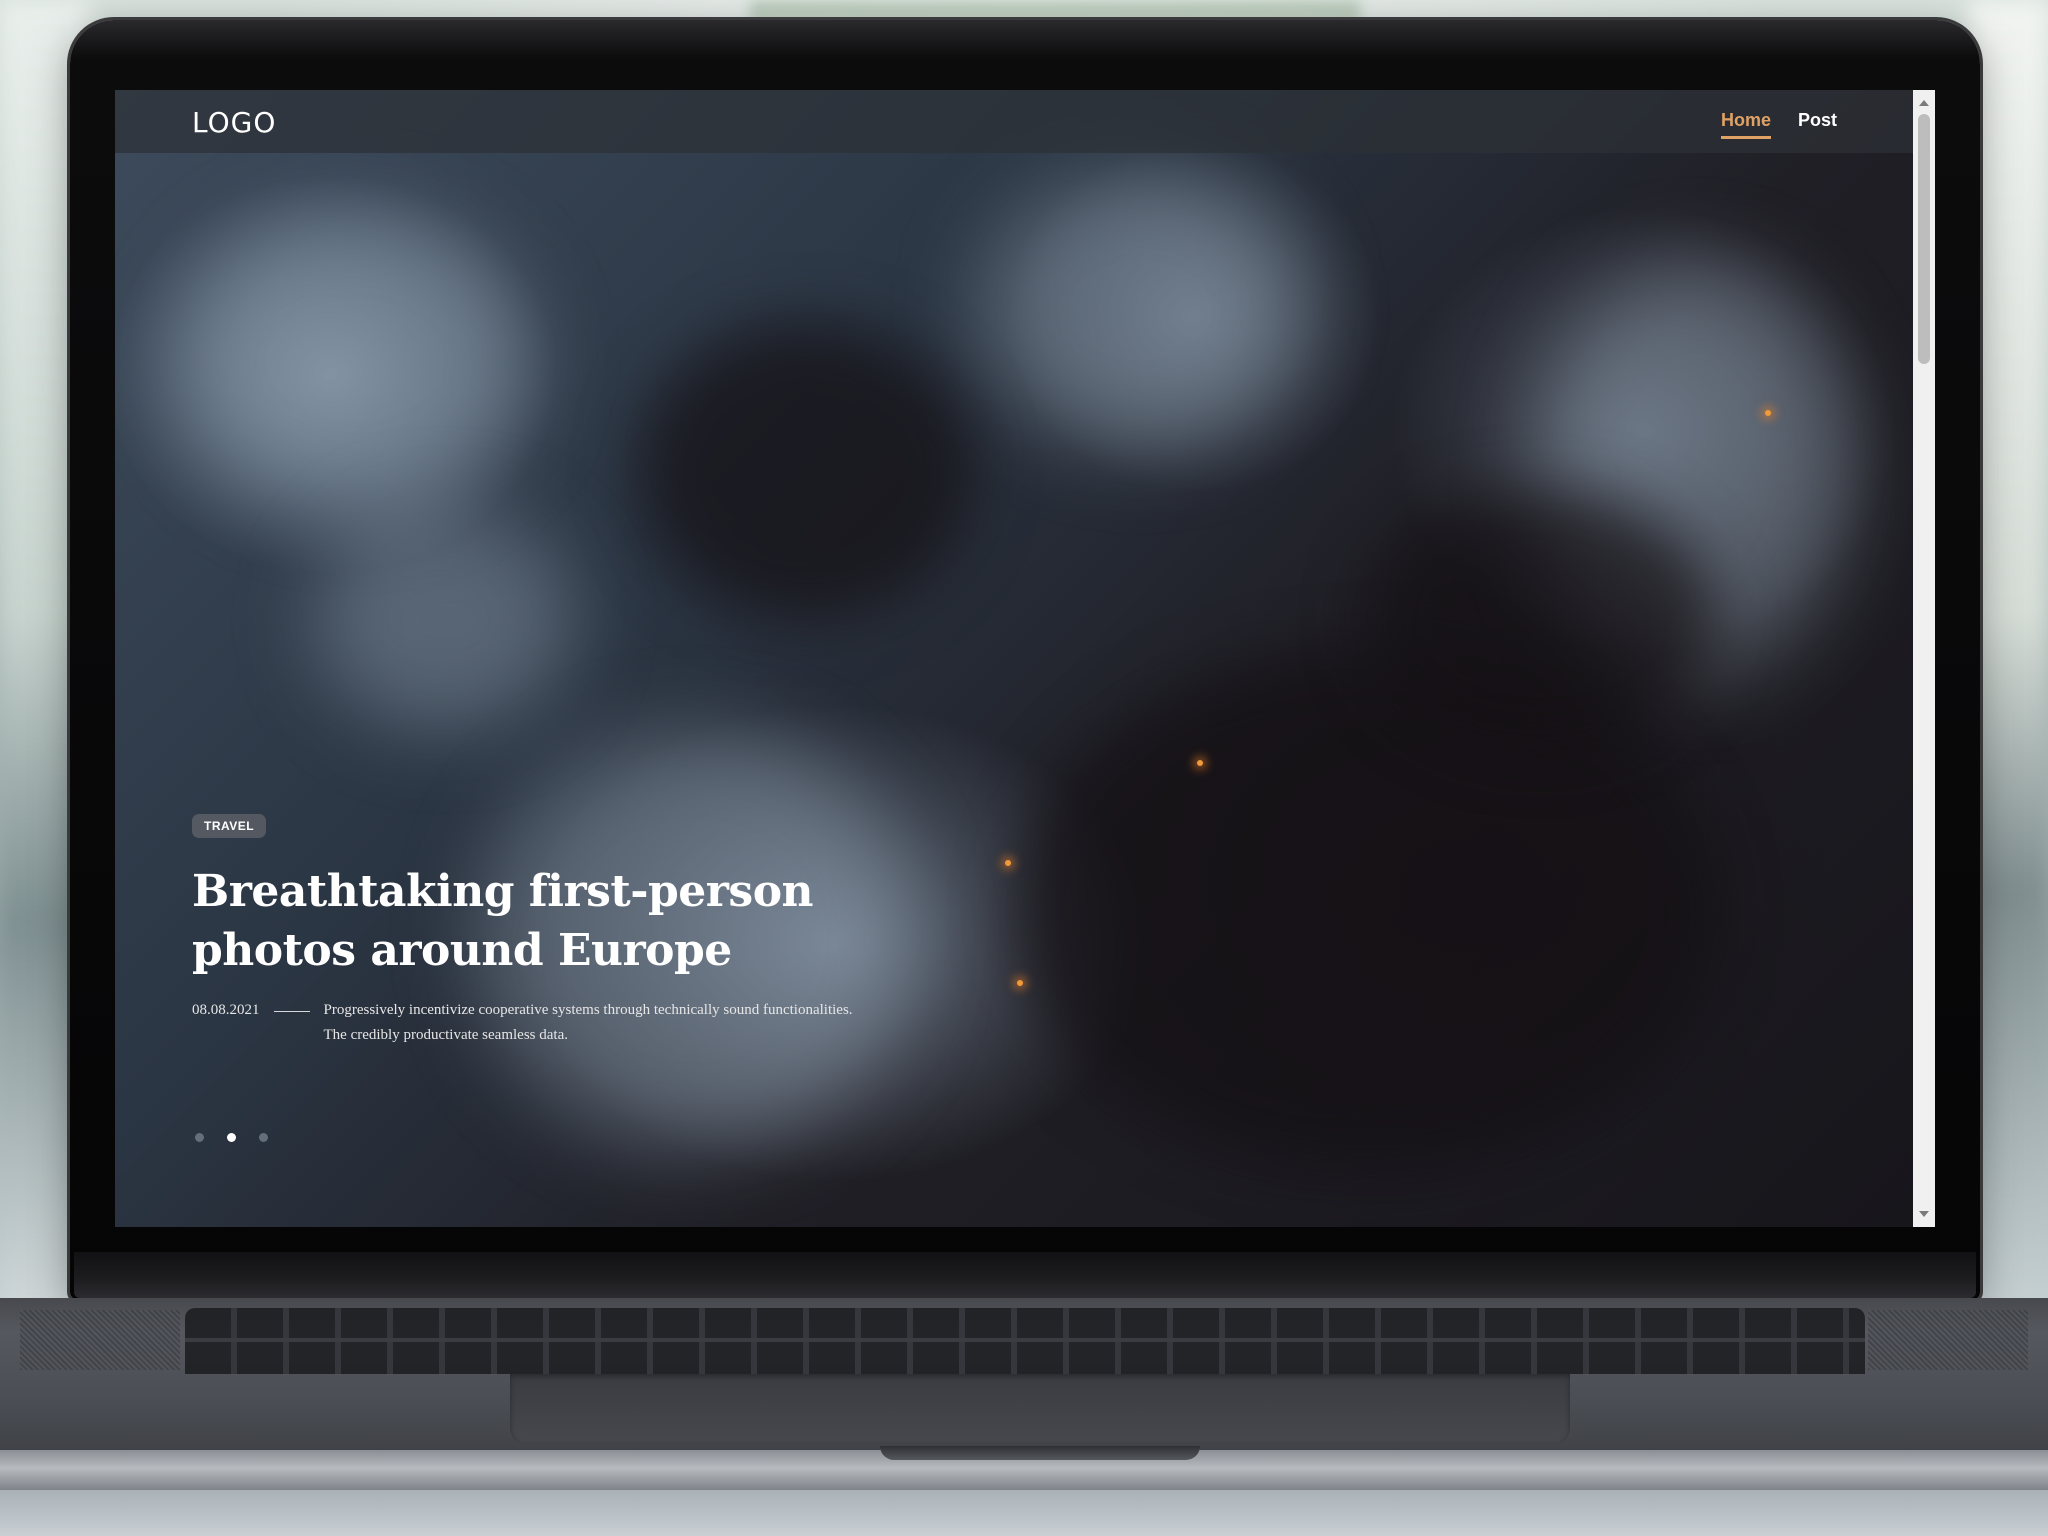 The width and height of the screenshot is (2048, 1536). I want to click on keyboard-row, so click(1025, 1340).